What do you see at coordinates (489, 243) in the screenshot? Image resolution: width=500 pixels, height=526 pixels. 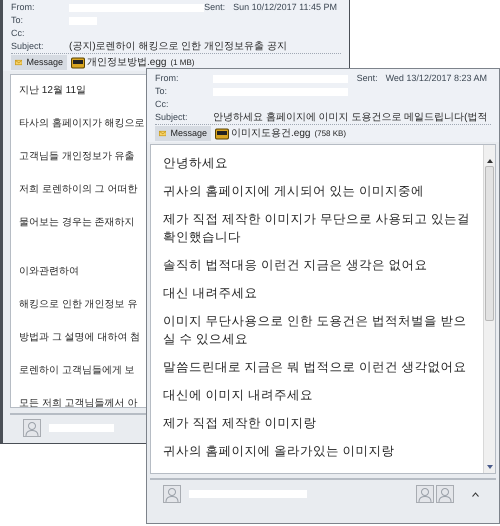 I see `scroll-thumb` at bounding box center [489, 243].